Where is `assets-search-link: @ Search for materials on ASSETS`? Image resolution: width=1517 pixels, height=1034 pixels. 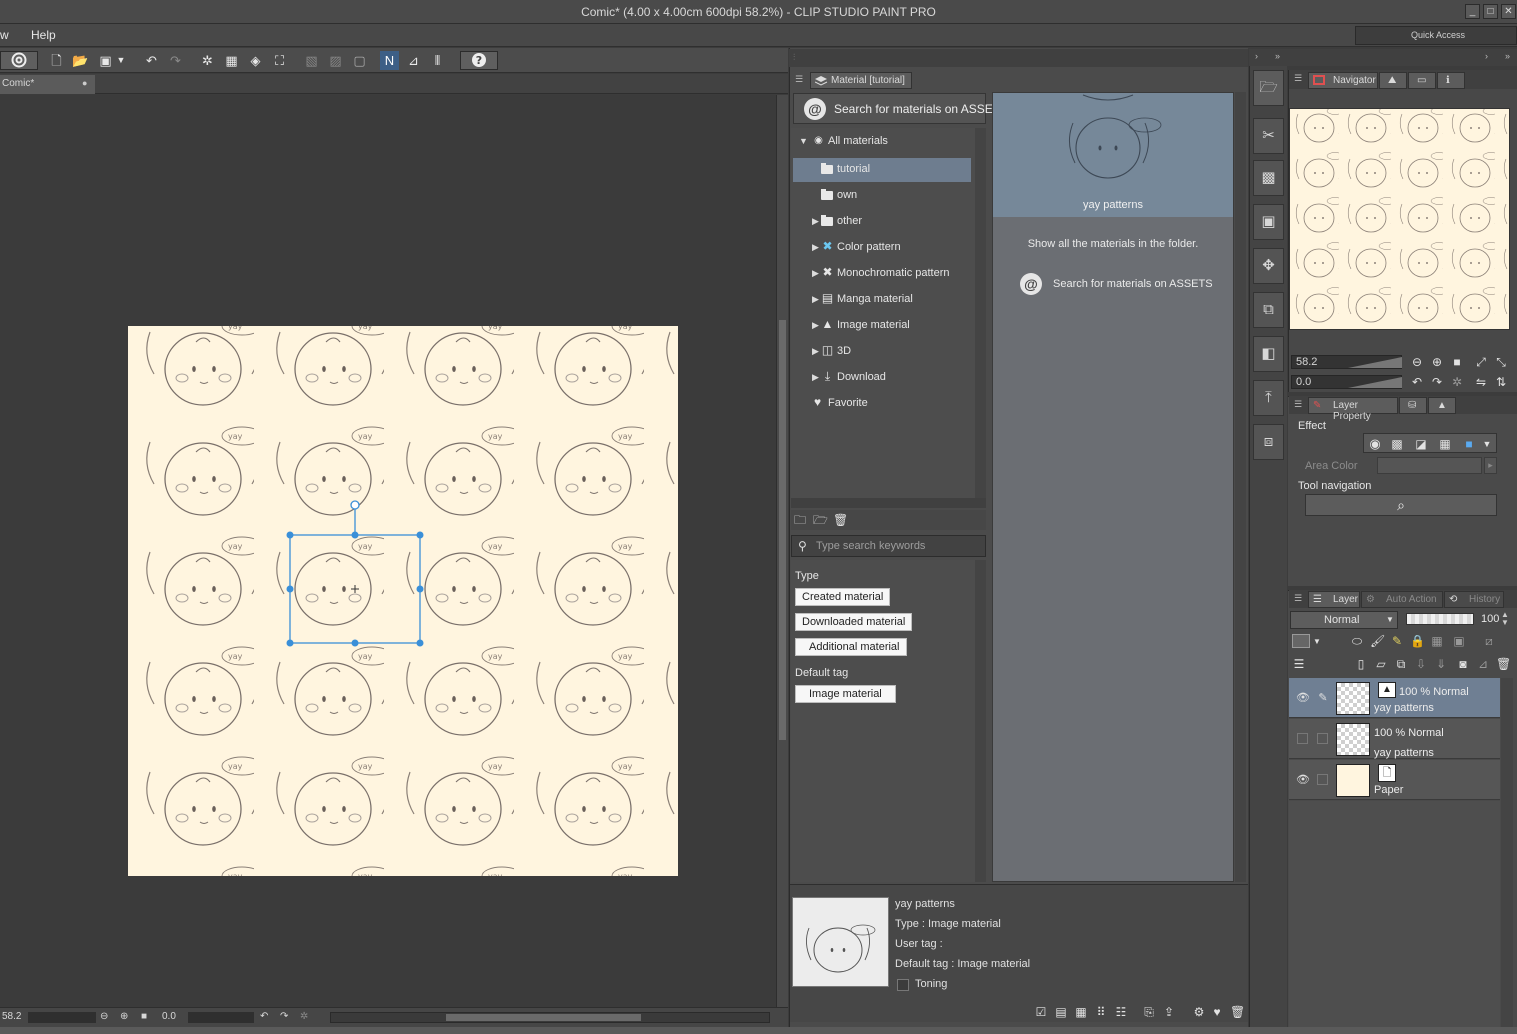 assets-search-link: @ Search for materials on ASSETS is located at coordinates (1120, 284).